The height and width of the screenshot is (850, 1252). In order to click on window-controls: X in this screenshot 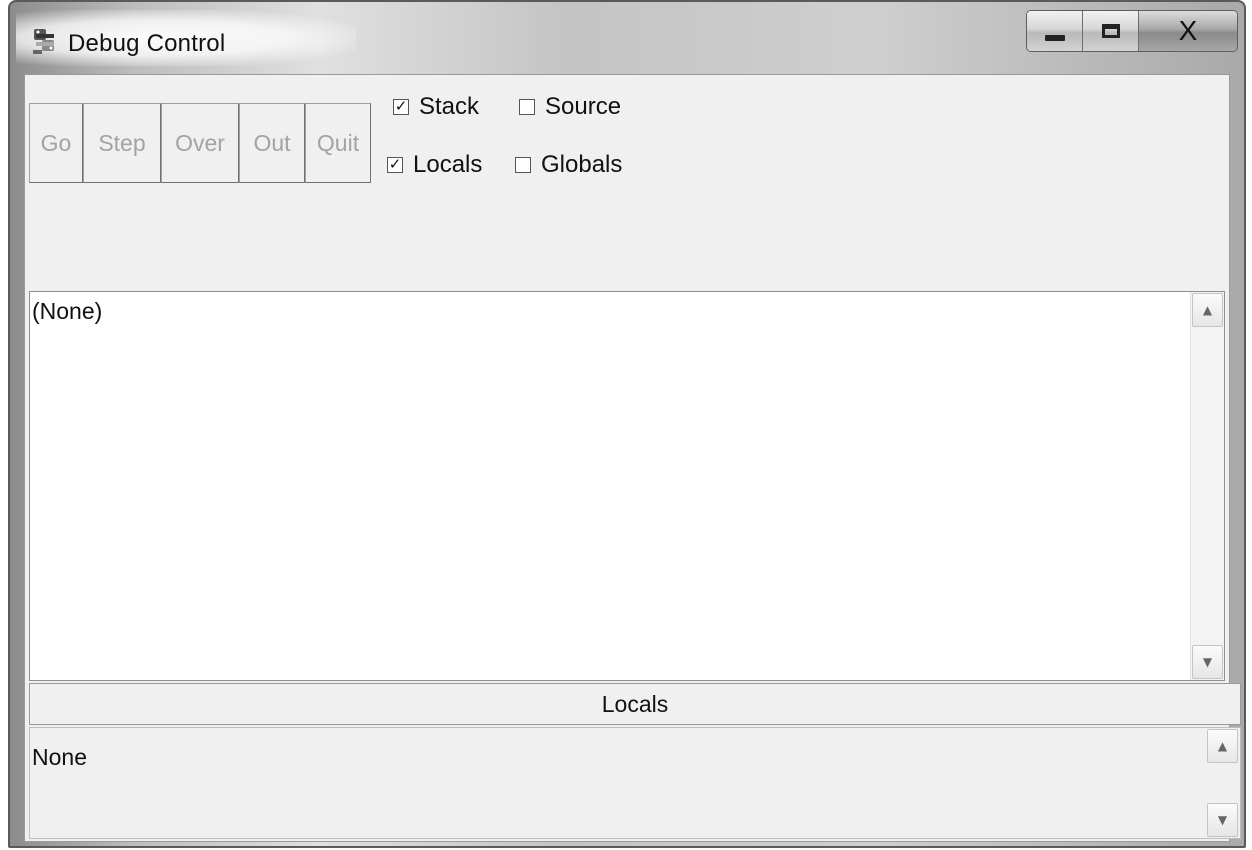, I will do `click(1132, 31)`.